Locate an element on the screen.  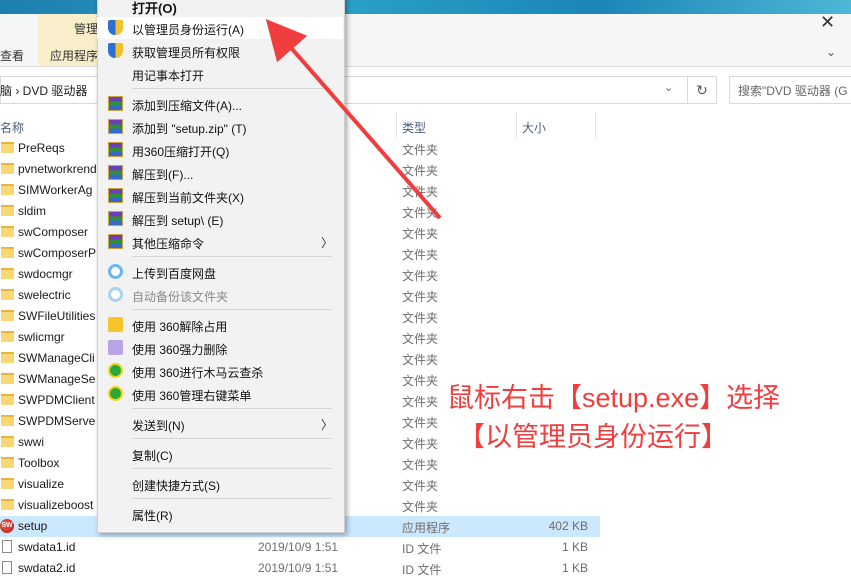
menu-item-open-notepad: 用记事本打开 is located at coordinates (220, 74).